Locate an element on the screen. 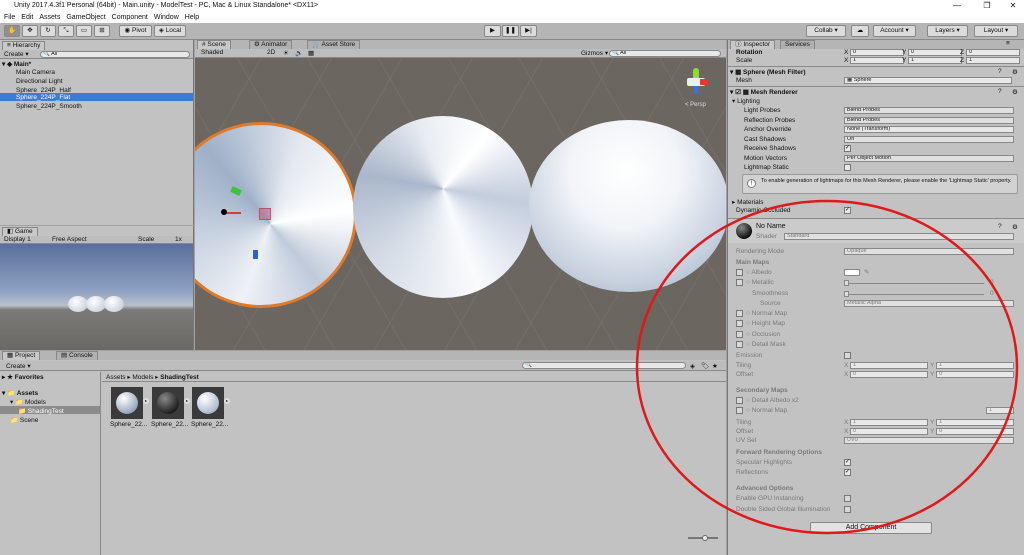 The image size is (1024, 555). menu-edit: Edit is located at coordinates (27, 17).